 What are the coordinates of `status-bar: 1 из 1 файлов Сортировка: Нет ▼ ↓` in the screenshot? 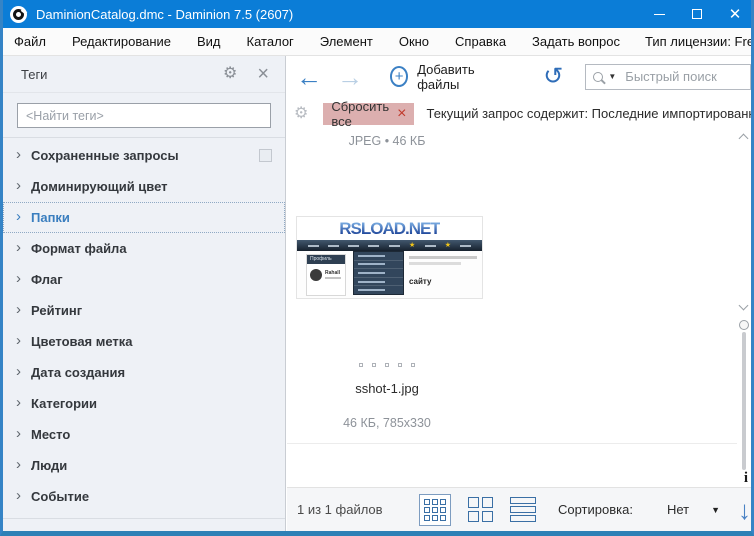 It's located at (519, 509).